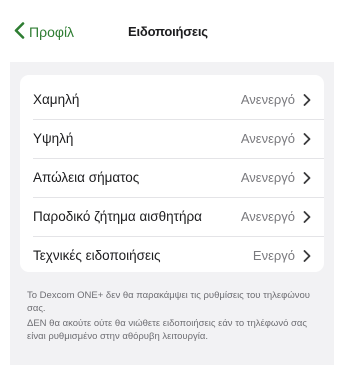  What do you see at coordinates (172, 255) in the screenshot?
I see `setting-row-technical-alerts: Τεχνικές ειδοποιήσεις Ενεργό` at bounding box center [172, 255].